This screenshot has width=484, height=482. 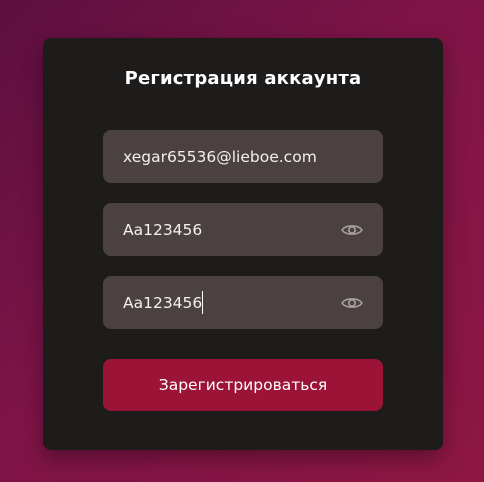 I want to click on email-field, so click(x=243, y=156).